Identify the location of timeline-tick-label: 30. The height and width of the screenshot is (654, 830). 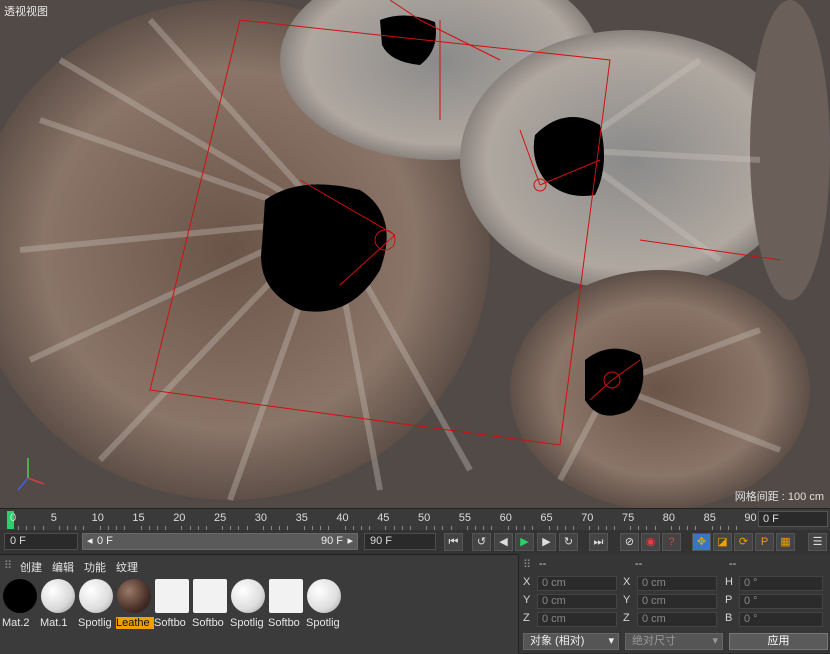
(261, 518).